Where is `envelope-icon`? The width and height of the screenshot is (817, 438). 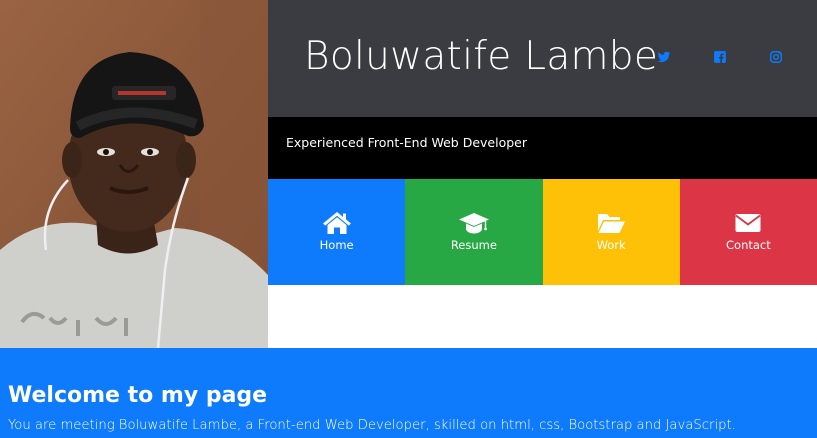 envelope-icon is located at coordinates (748, 223).